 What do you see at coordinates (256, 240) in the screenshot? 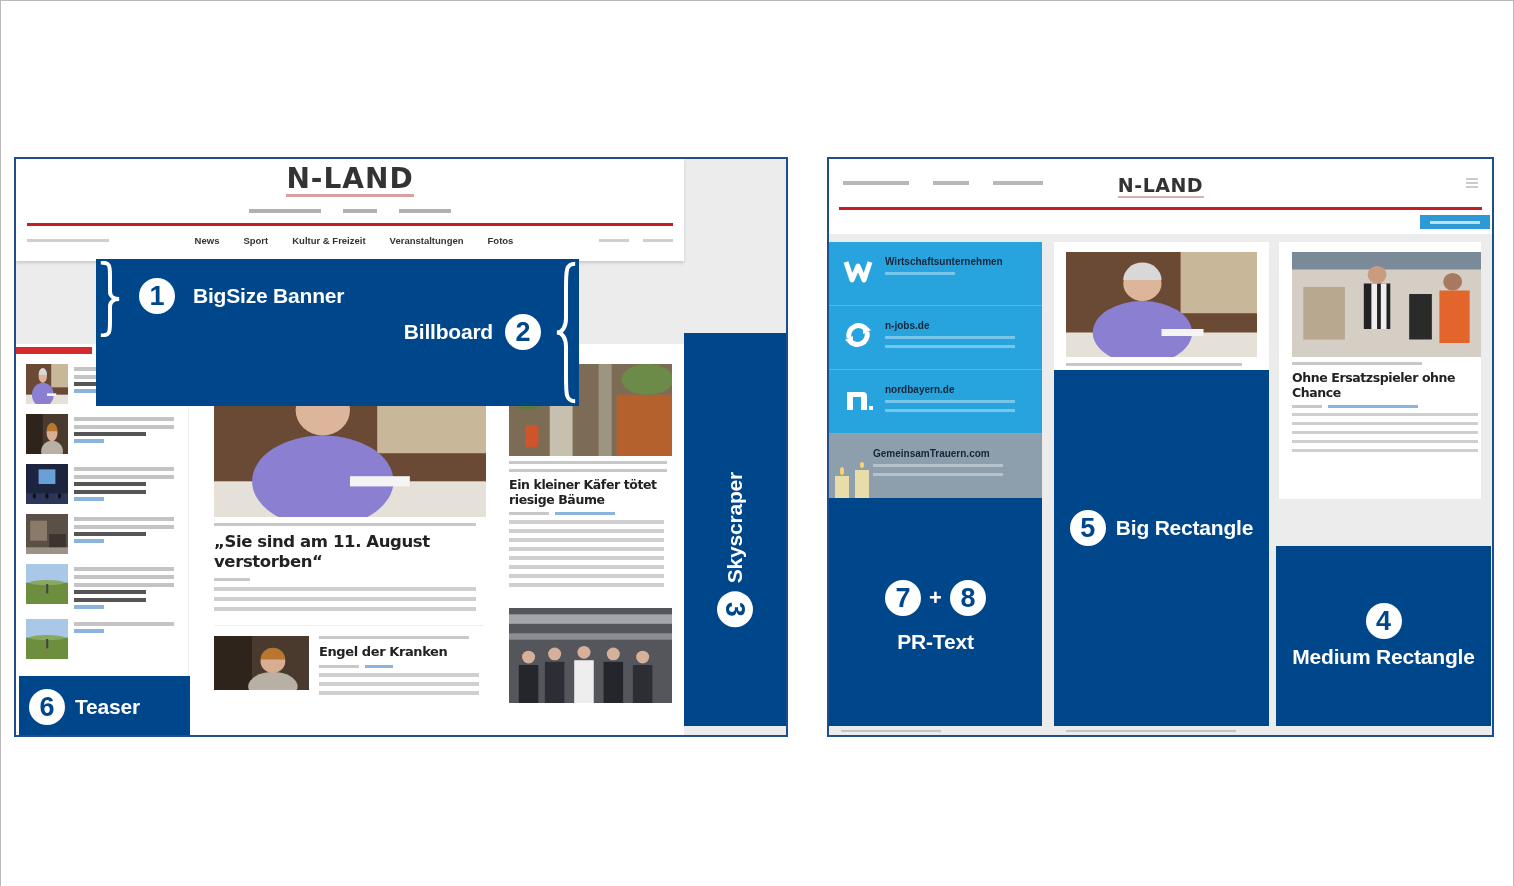
I see `nav-link: Sport` at bounding box center [256, 240].